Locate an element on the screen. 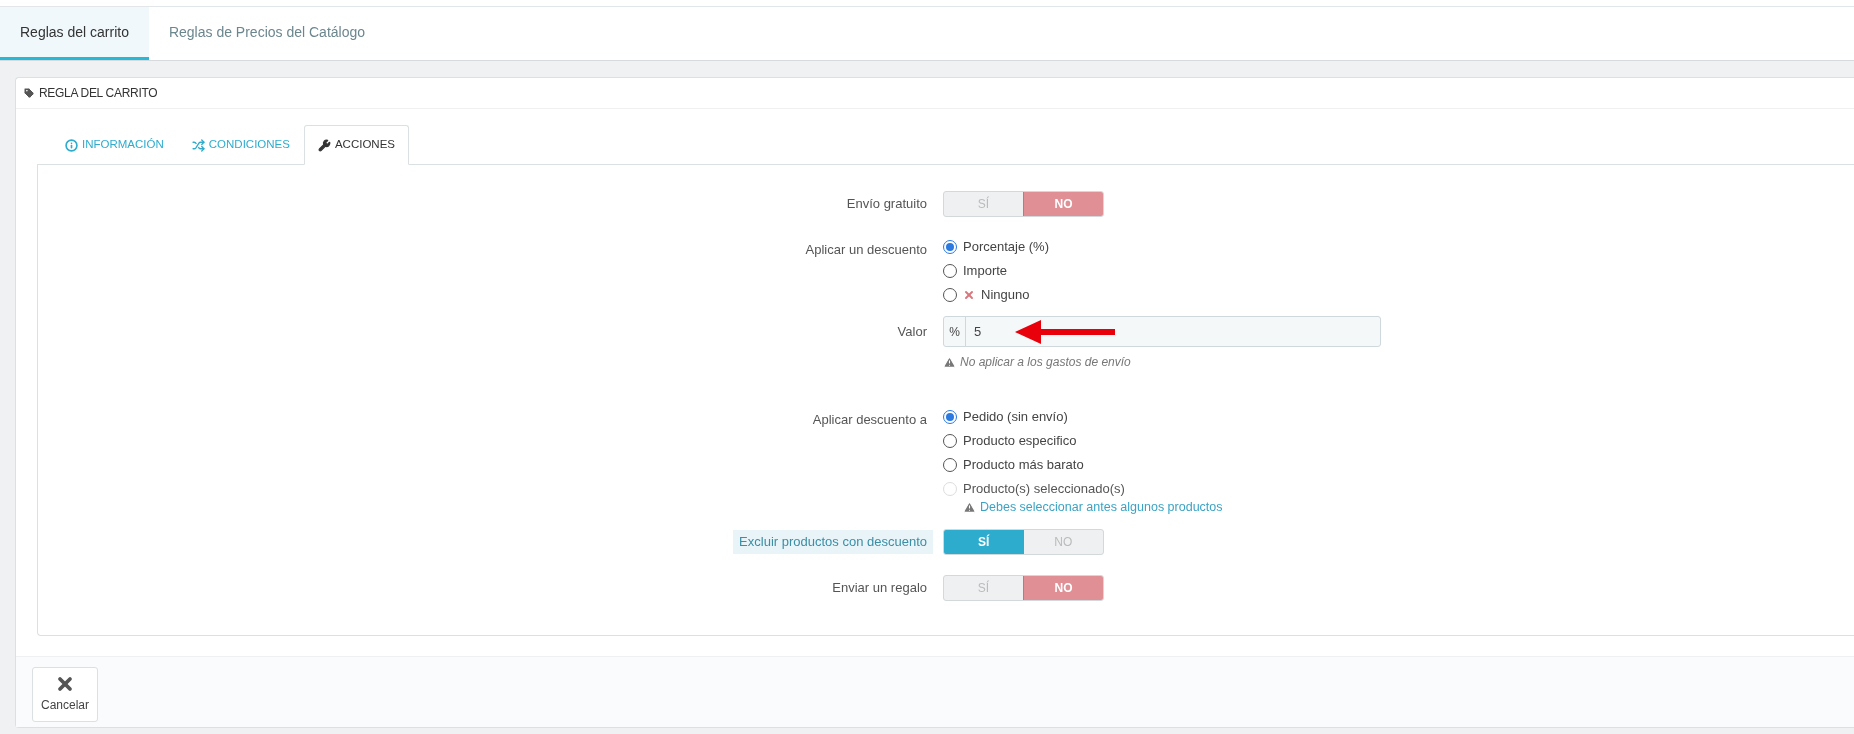 The height and width of the screenshot is (734, 1854). input-value: 5 is located at coordinates (978, 331).